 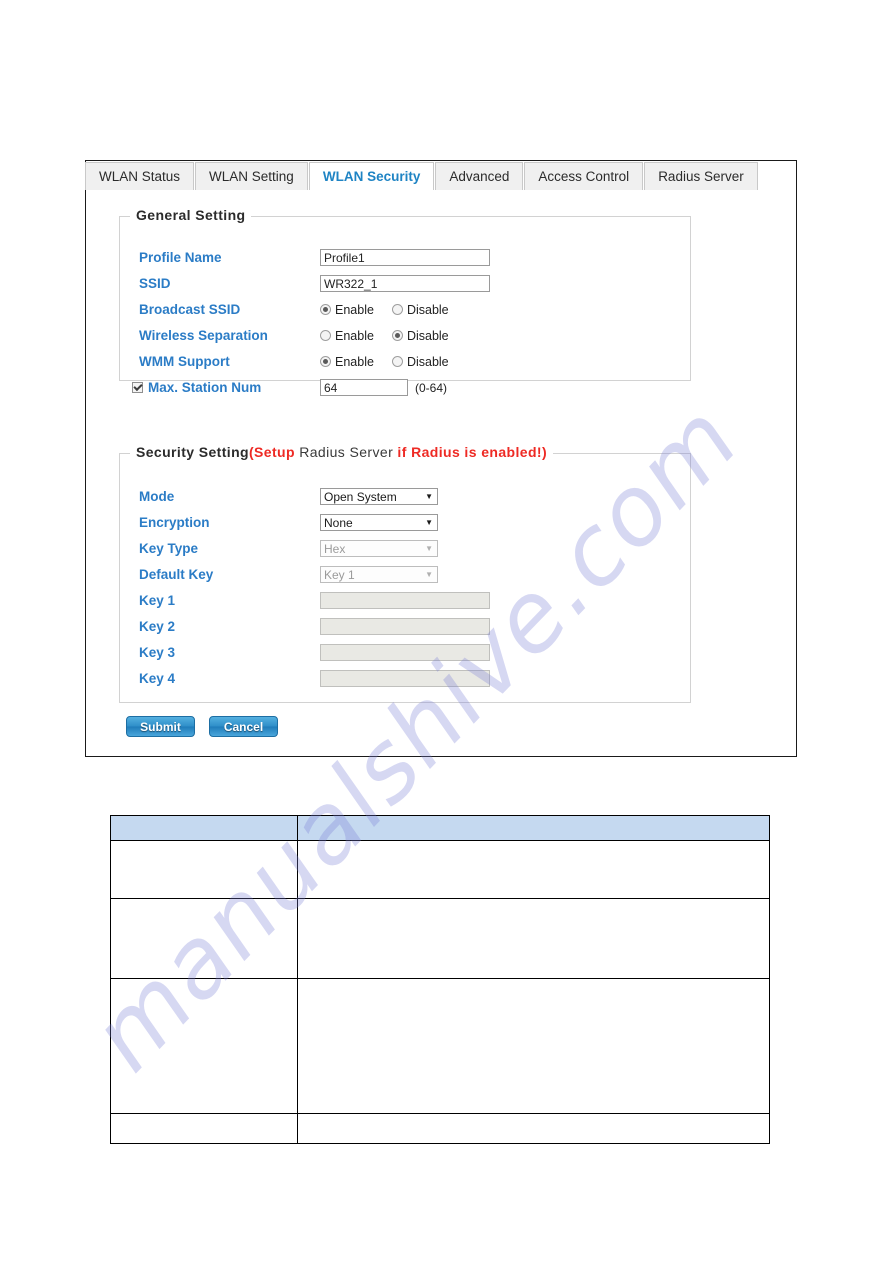 I want to click on profile-name-input, so click(x=405, y=257).